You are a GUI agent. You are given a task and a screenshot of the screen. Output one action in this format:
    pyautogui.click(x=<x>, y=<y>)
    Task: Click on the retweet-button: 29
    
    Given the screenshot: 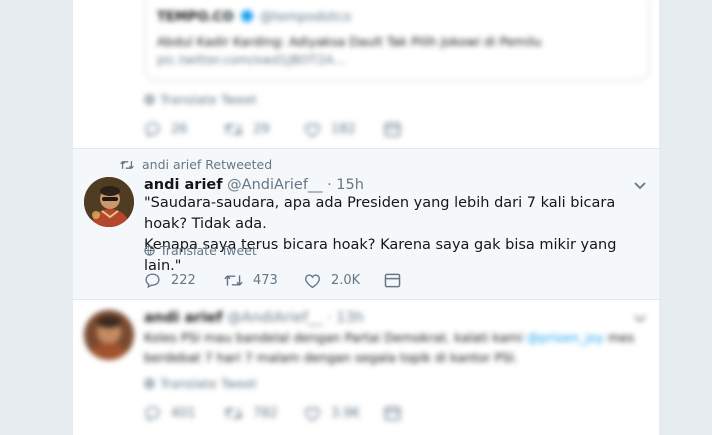 What is the action you would take?
    pyautogui.click(x=264, y=129)
    